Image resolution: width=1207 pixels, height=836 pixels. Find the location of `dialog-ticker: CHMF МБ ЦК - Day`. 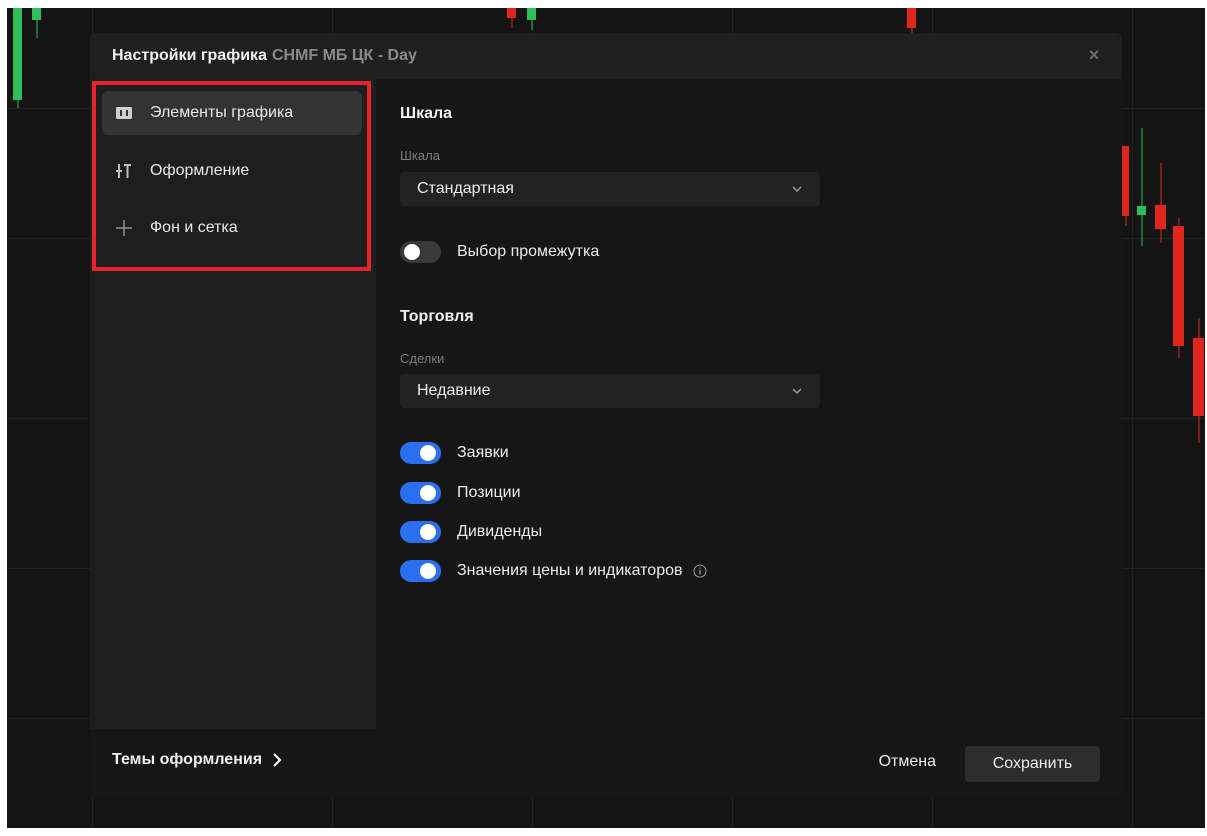

dialog-ticker: CHMF МБ ЦК - Day is located at coordinates (344, 55).